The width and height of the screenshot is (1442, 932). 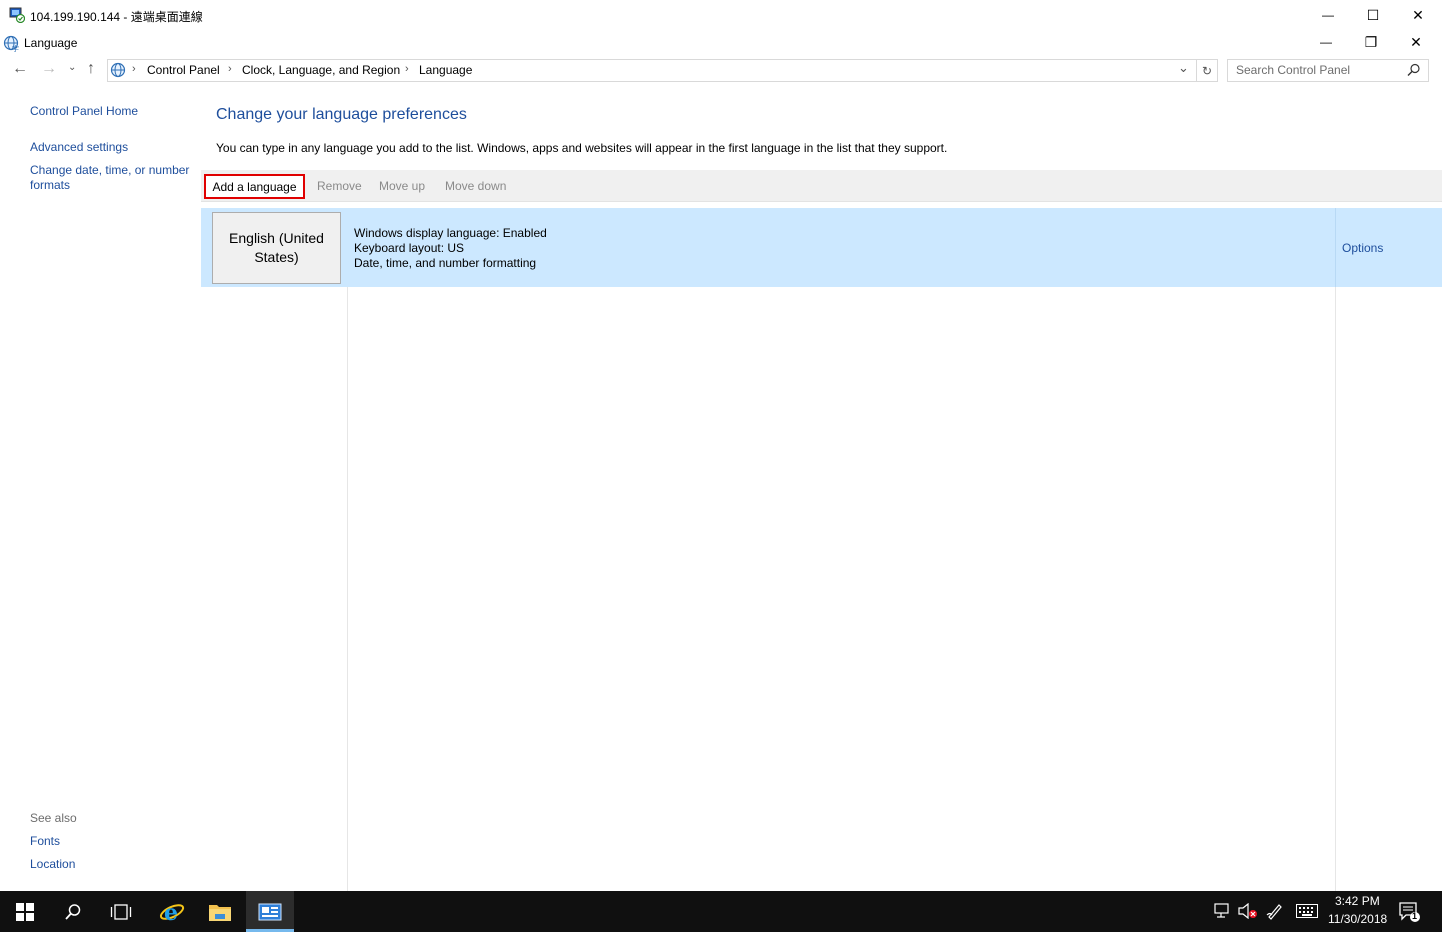 What do you see at coordinates (53, 818) in the screenshot?
I see `see-also-label: See also` at bounding box center [53, 818].